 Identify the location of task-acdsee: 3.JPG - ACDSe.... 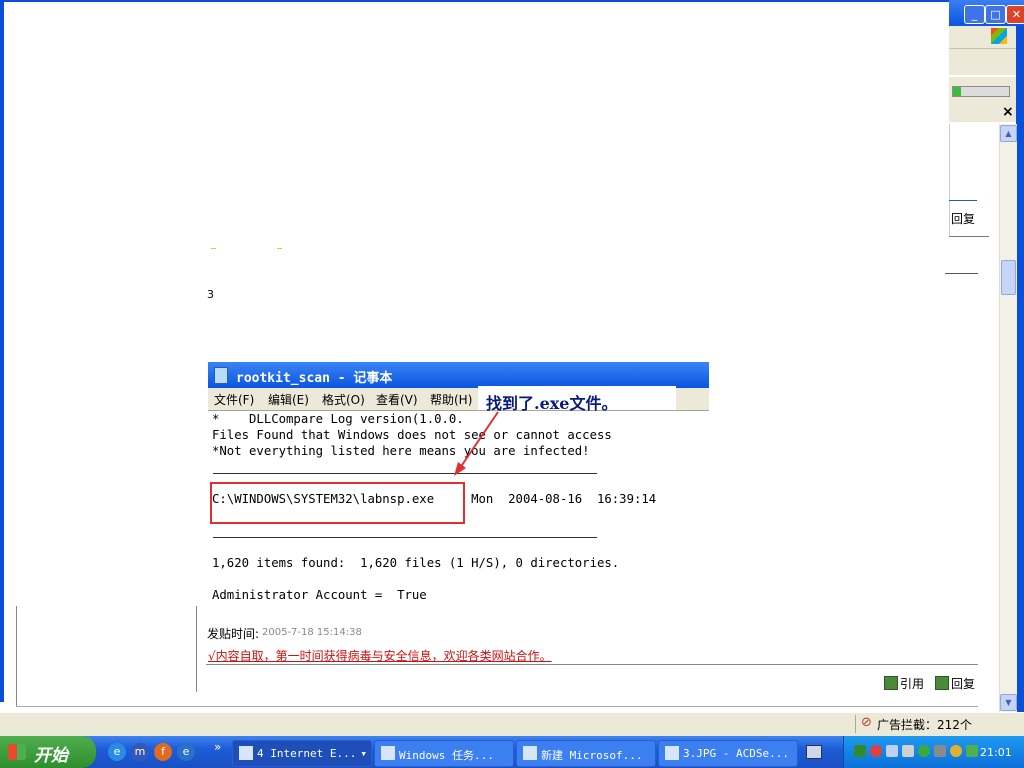
(728, 753).